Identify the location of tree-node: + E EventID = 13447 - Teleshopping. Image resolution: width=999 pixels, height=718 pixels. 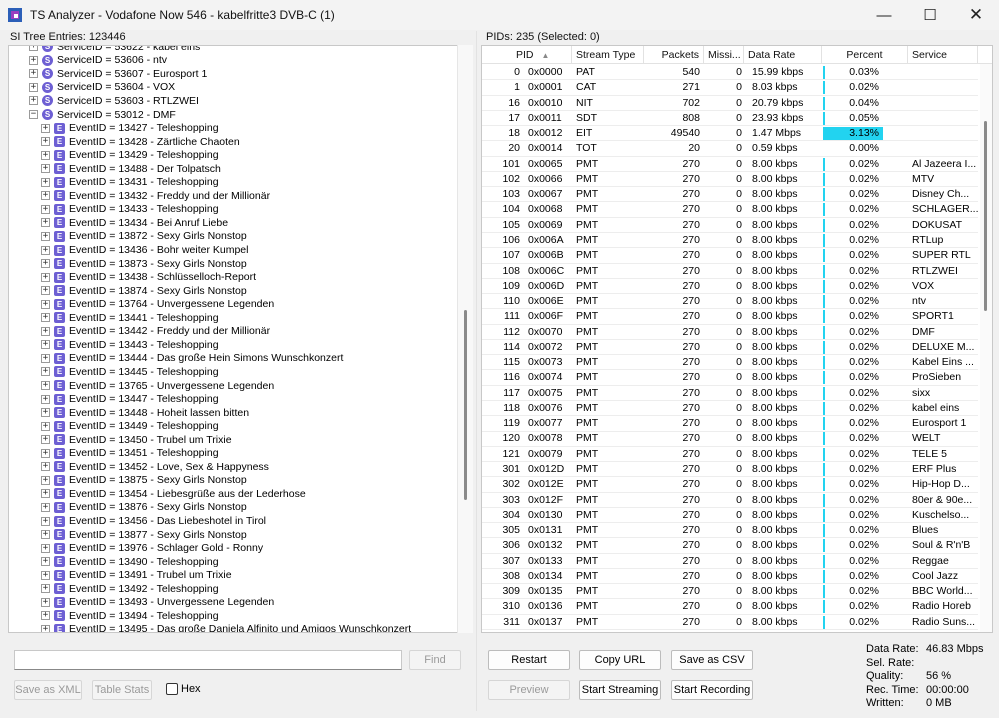
(130, 399).